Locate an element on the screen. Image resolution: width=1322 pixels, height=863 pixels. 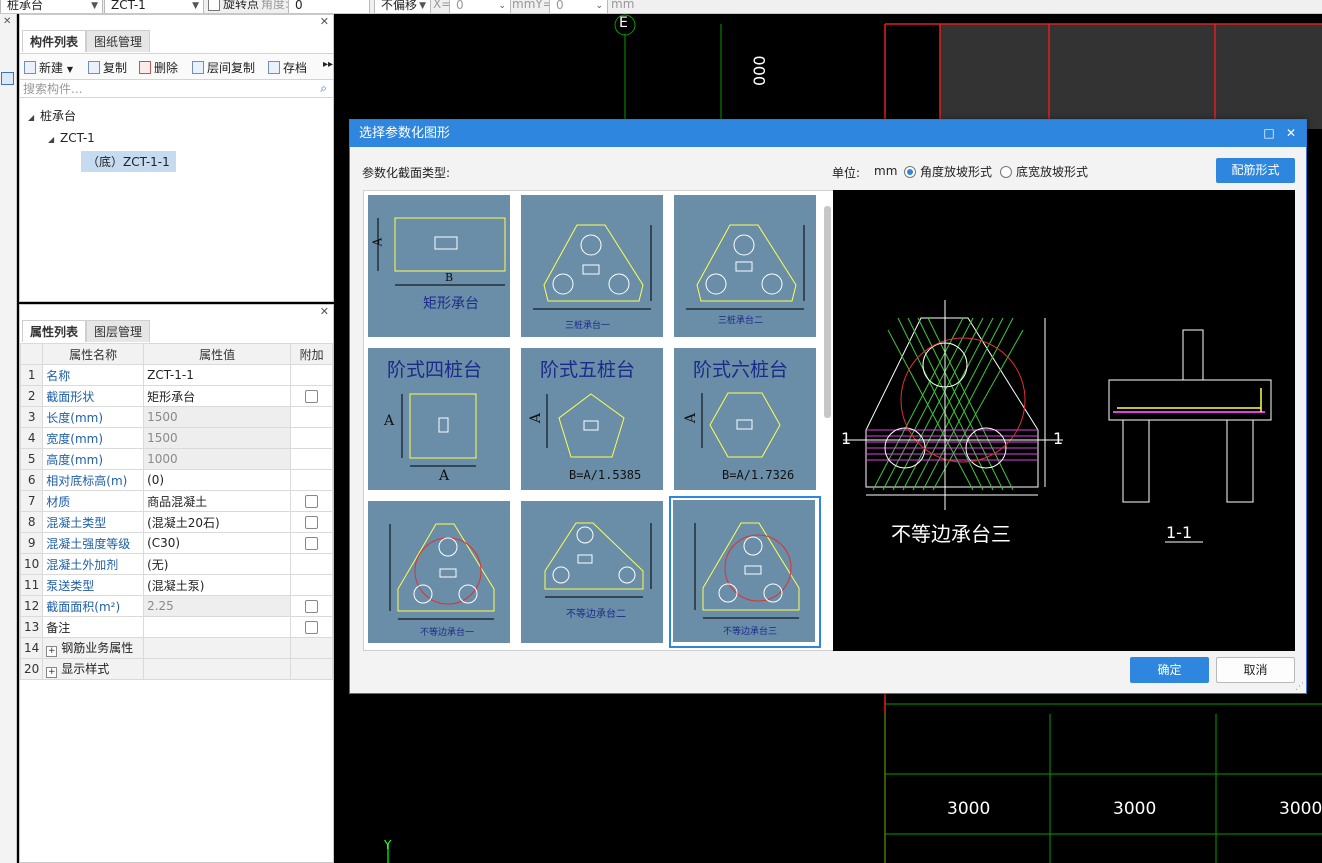
tab-drawing-management: 图纸管理 is located at coordinates (118, 41).